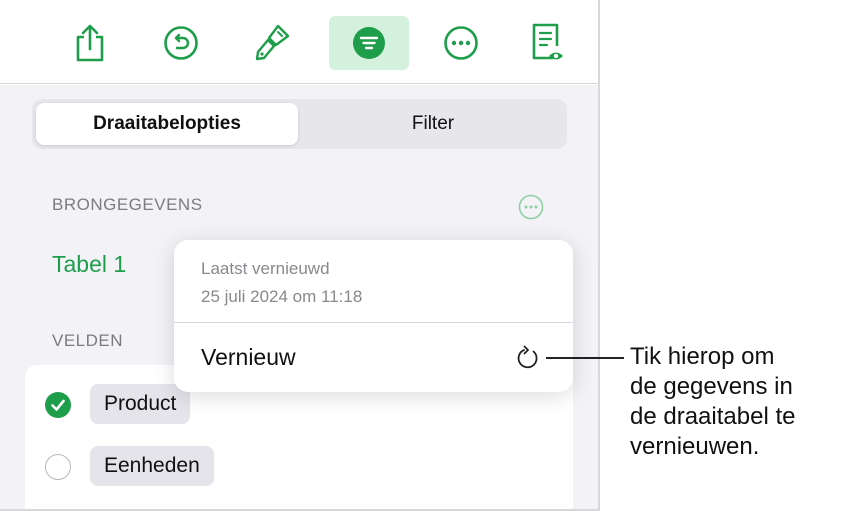 Image resolution: width=846 pixels, height=511 pixels. I want to click on share-icon, so click(90, 43).